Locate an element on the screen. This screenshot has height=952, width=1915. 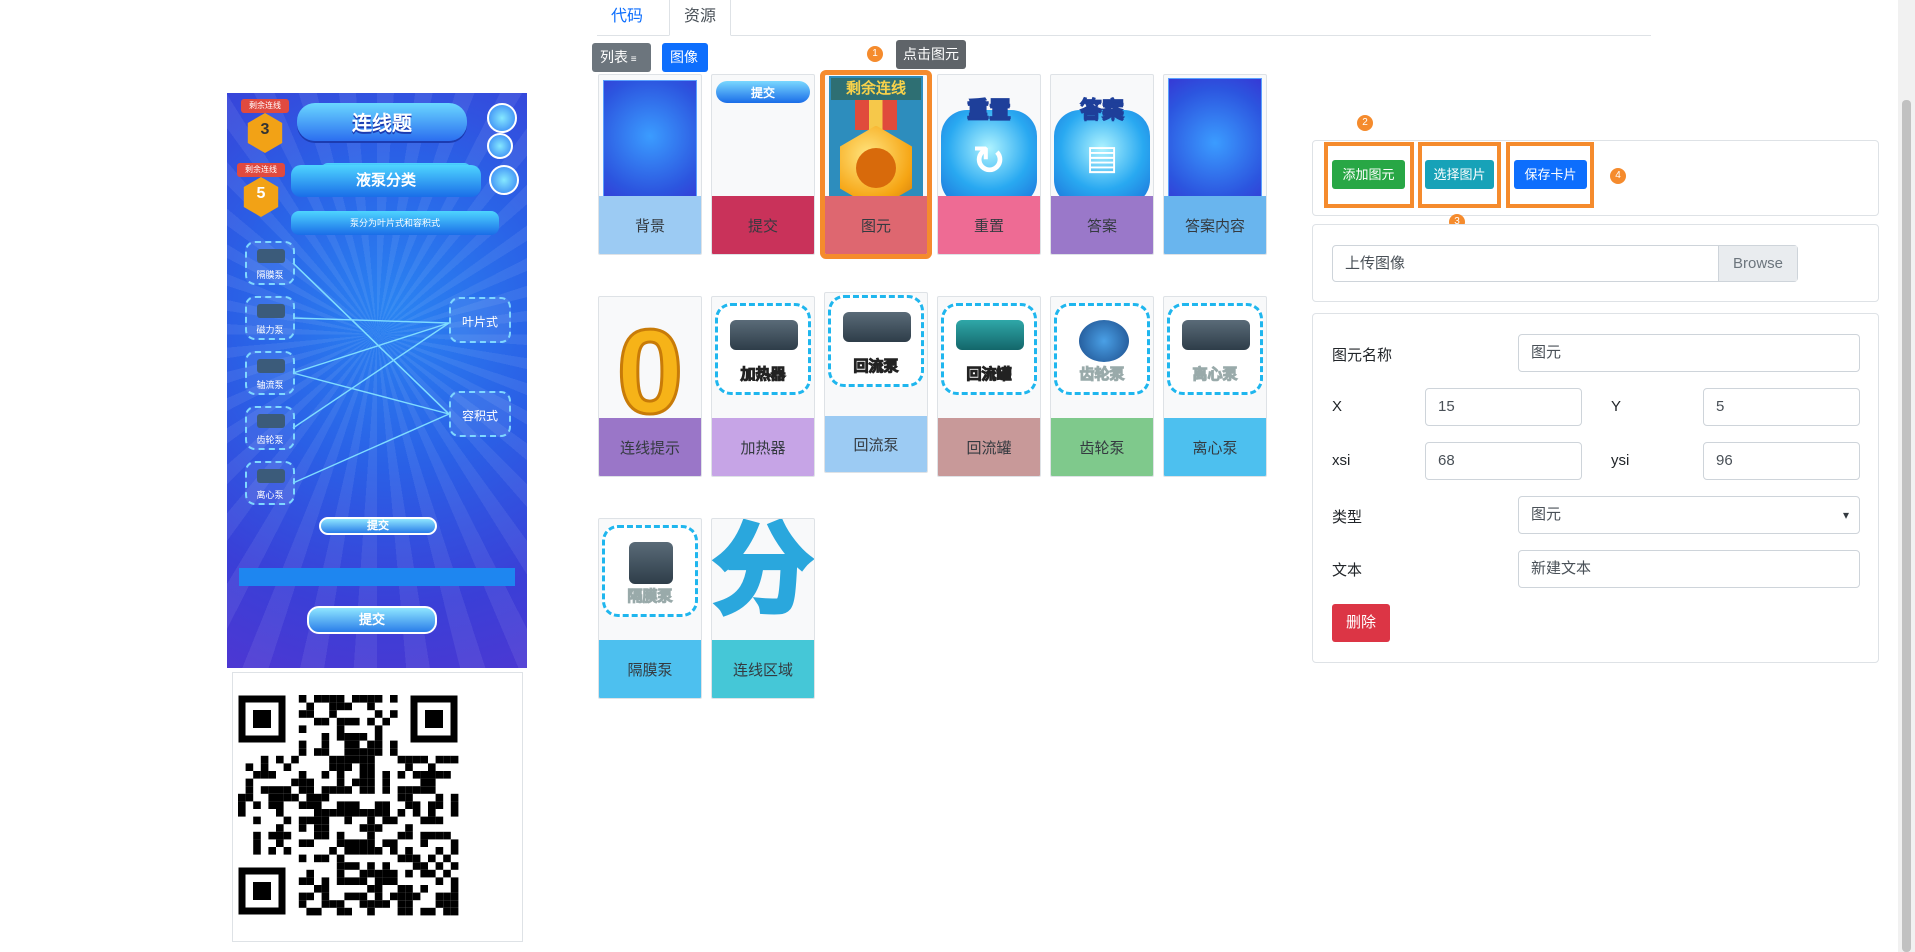
filter-icon: ≡ is located at coordinates (632, 59).